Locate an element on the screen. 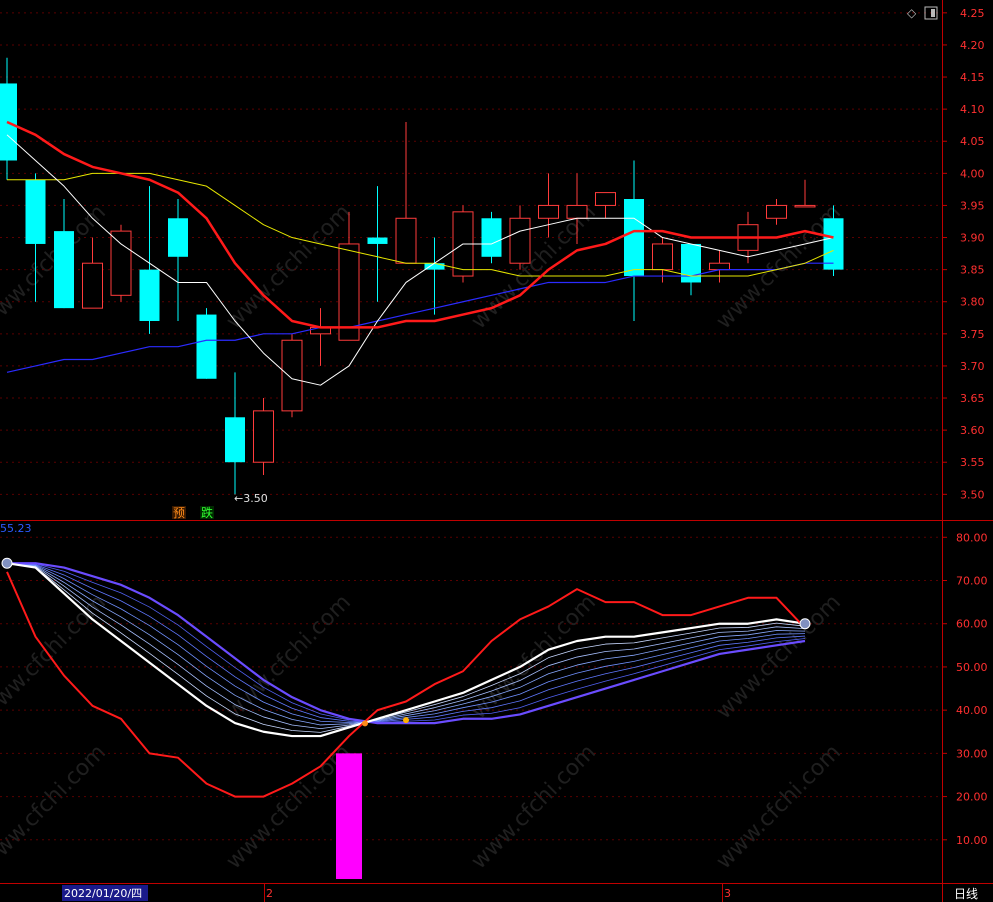 This screenshot has width=993, height=902. upper-tick-label: 3.85 is located at coordinates (972, 270).